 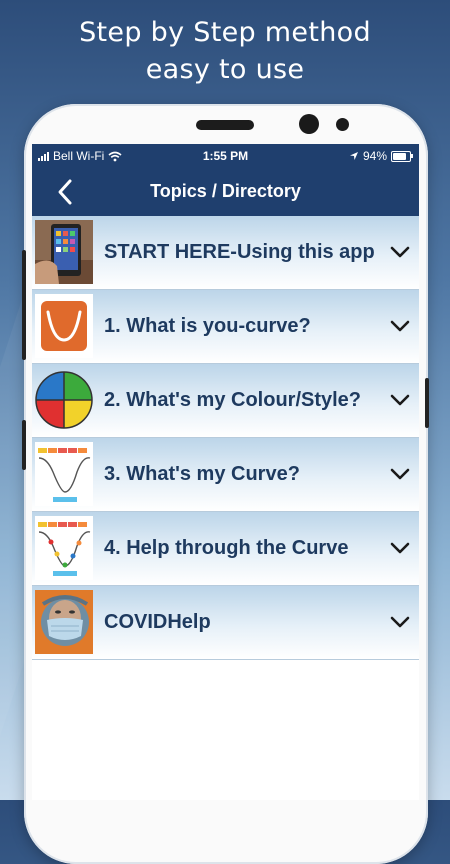 I want to click on topic-label: 2. What's my Colour/Style?, so click(x=233, y=400).